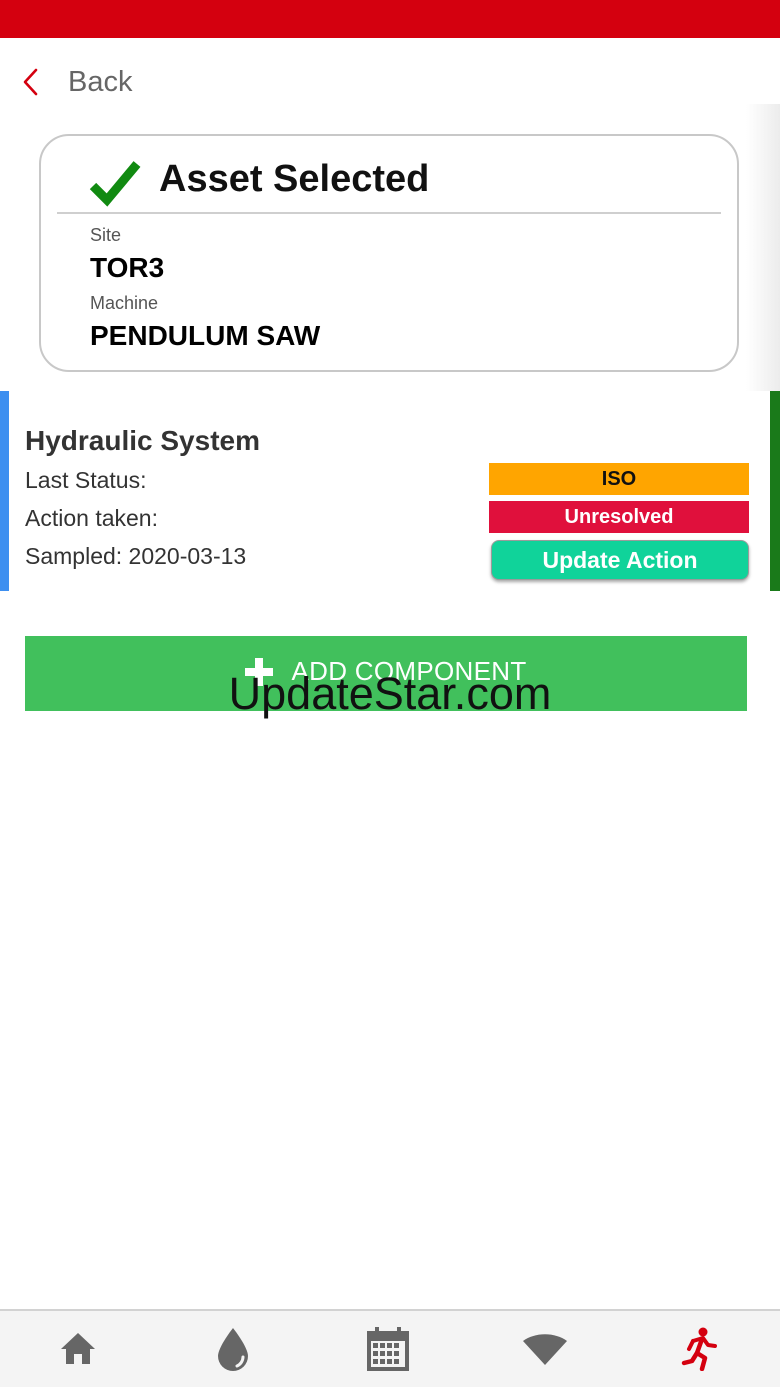  I want to click on asset-title: Asset Selected, so click(294, 179).